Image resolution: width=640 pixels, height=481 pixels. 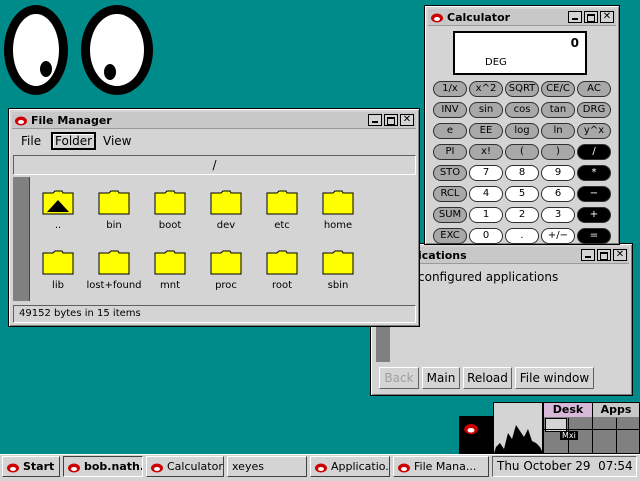 I want to click on calc-key: x!, so click(x=486, y=152).